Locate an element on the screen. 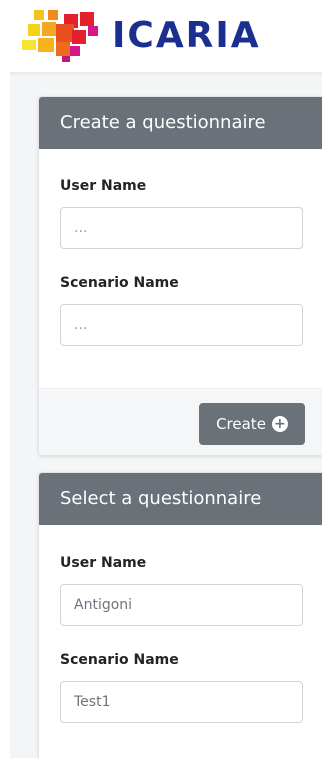  icaria-logo-icon is located at coordinates (62, 35).